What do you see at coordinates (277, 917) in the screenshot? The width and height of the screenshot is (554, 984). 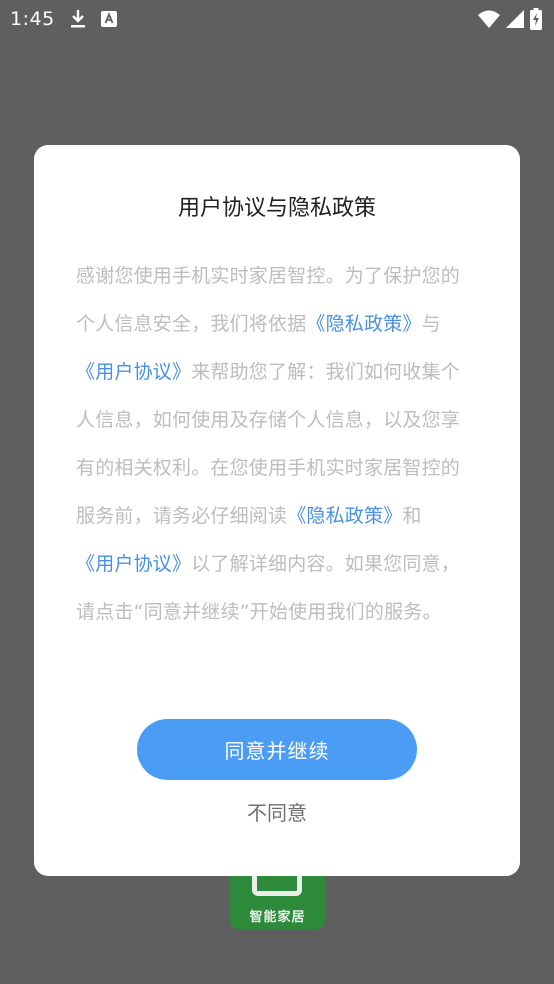 I see `logo-text: 智能家居` at bounding box center [277, 917].